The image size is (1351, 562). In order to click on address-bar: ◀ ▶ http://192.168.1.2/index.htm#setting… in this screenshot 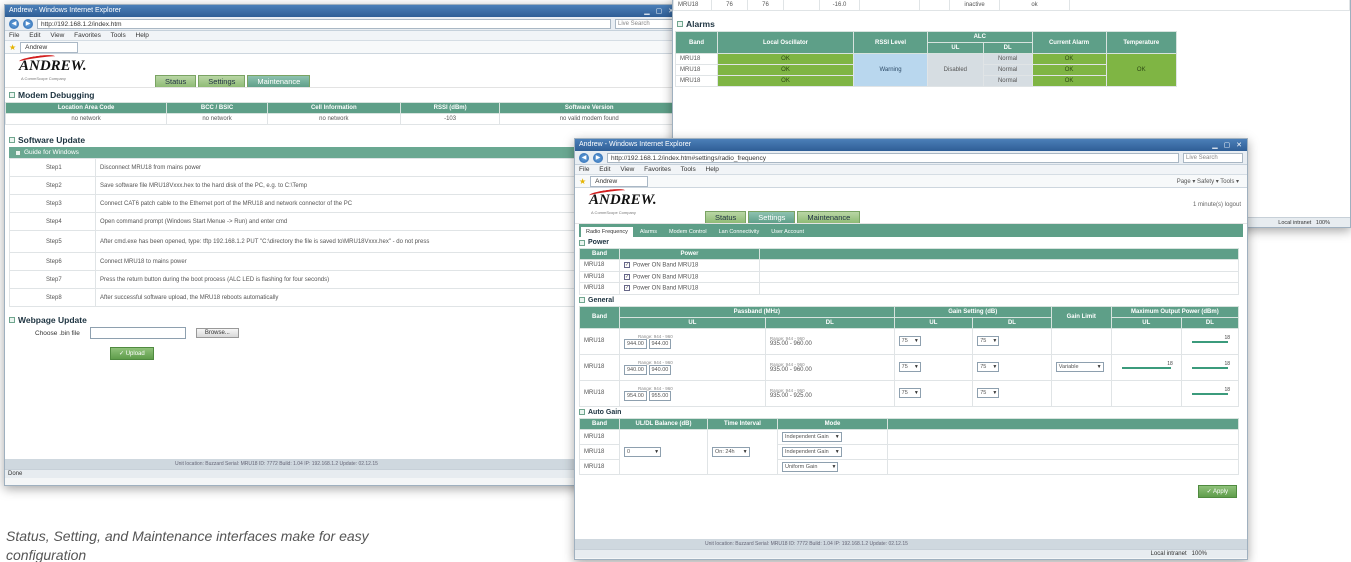, I will do `click(911, 158)`.